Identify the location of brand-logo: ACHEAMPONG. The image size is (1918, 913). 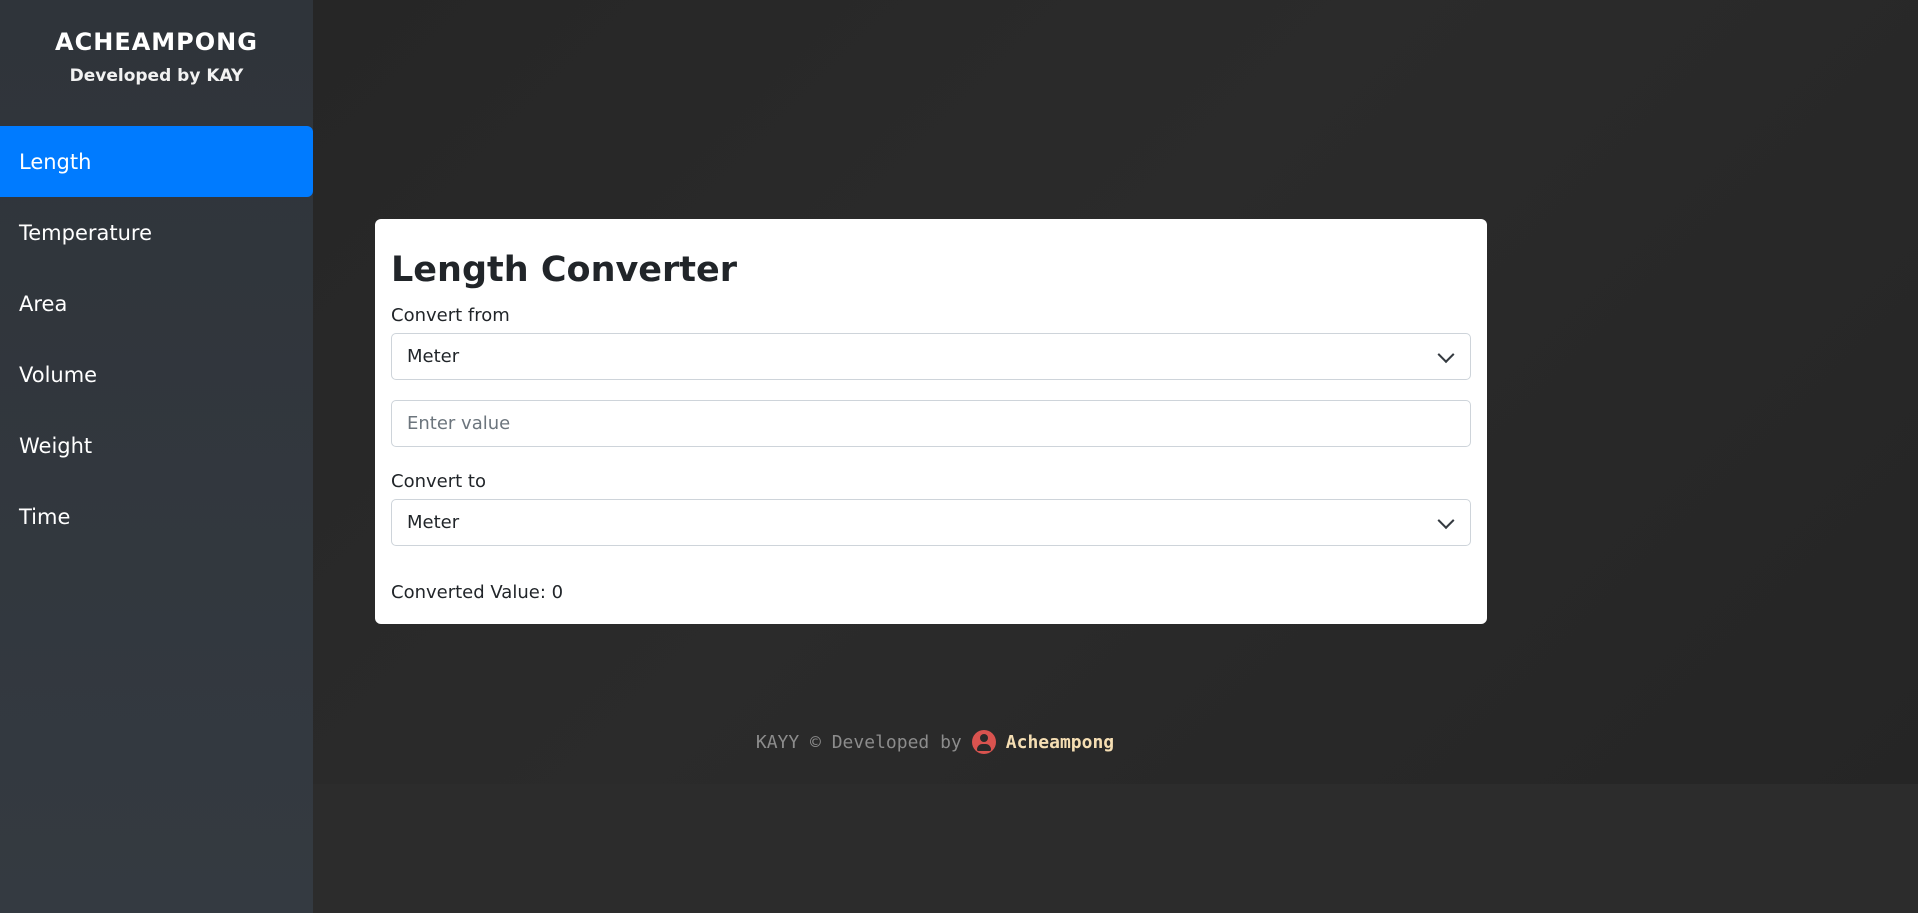
(156, 42).